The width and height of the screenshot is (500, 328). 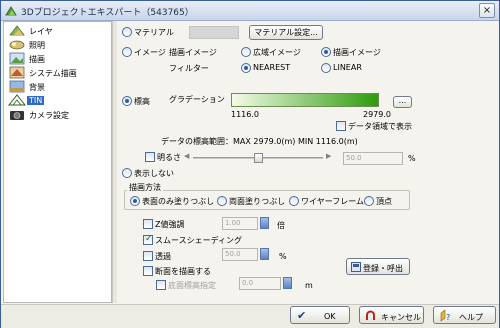 I want to click on gradation-min-value: 1116.0, so click(x=245, y=114).